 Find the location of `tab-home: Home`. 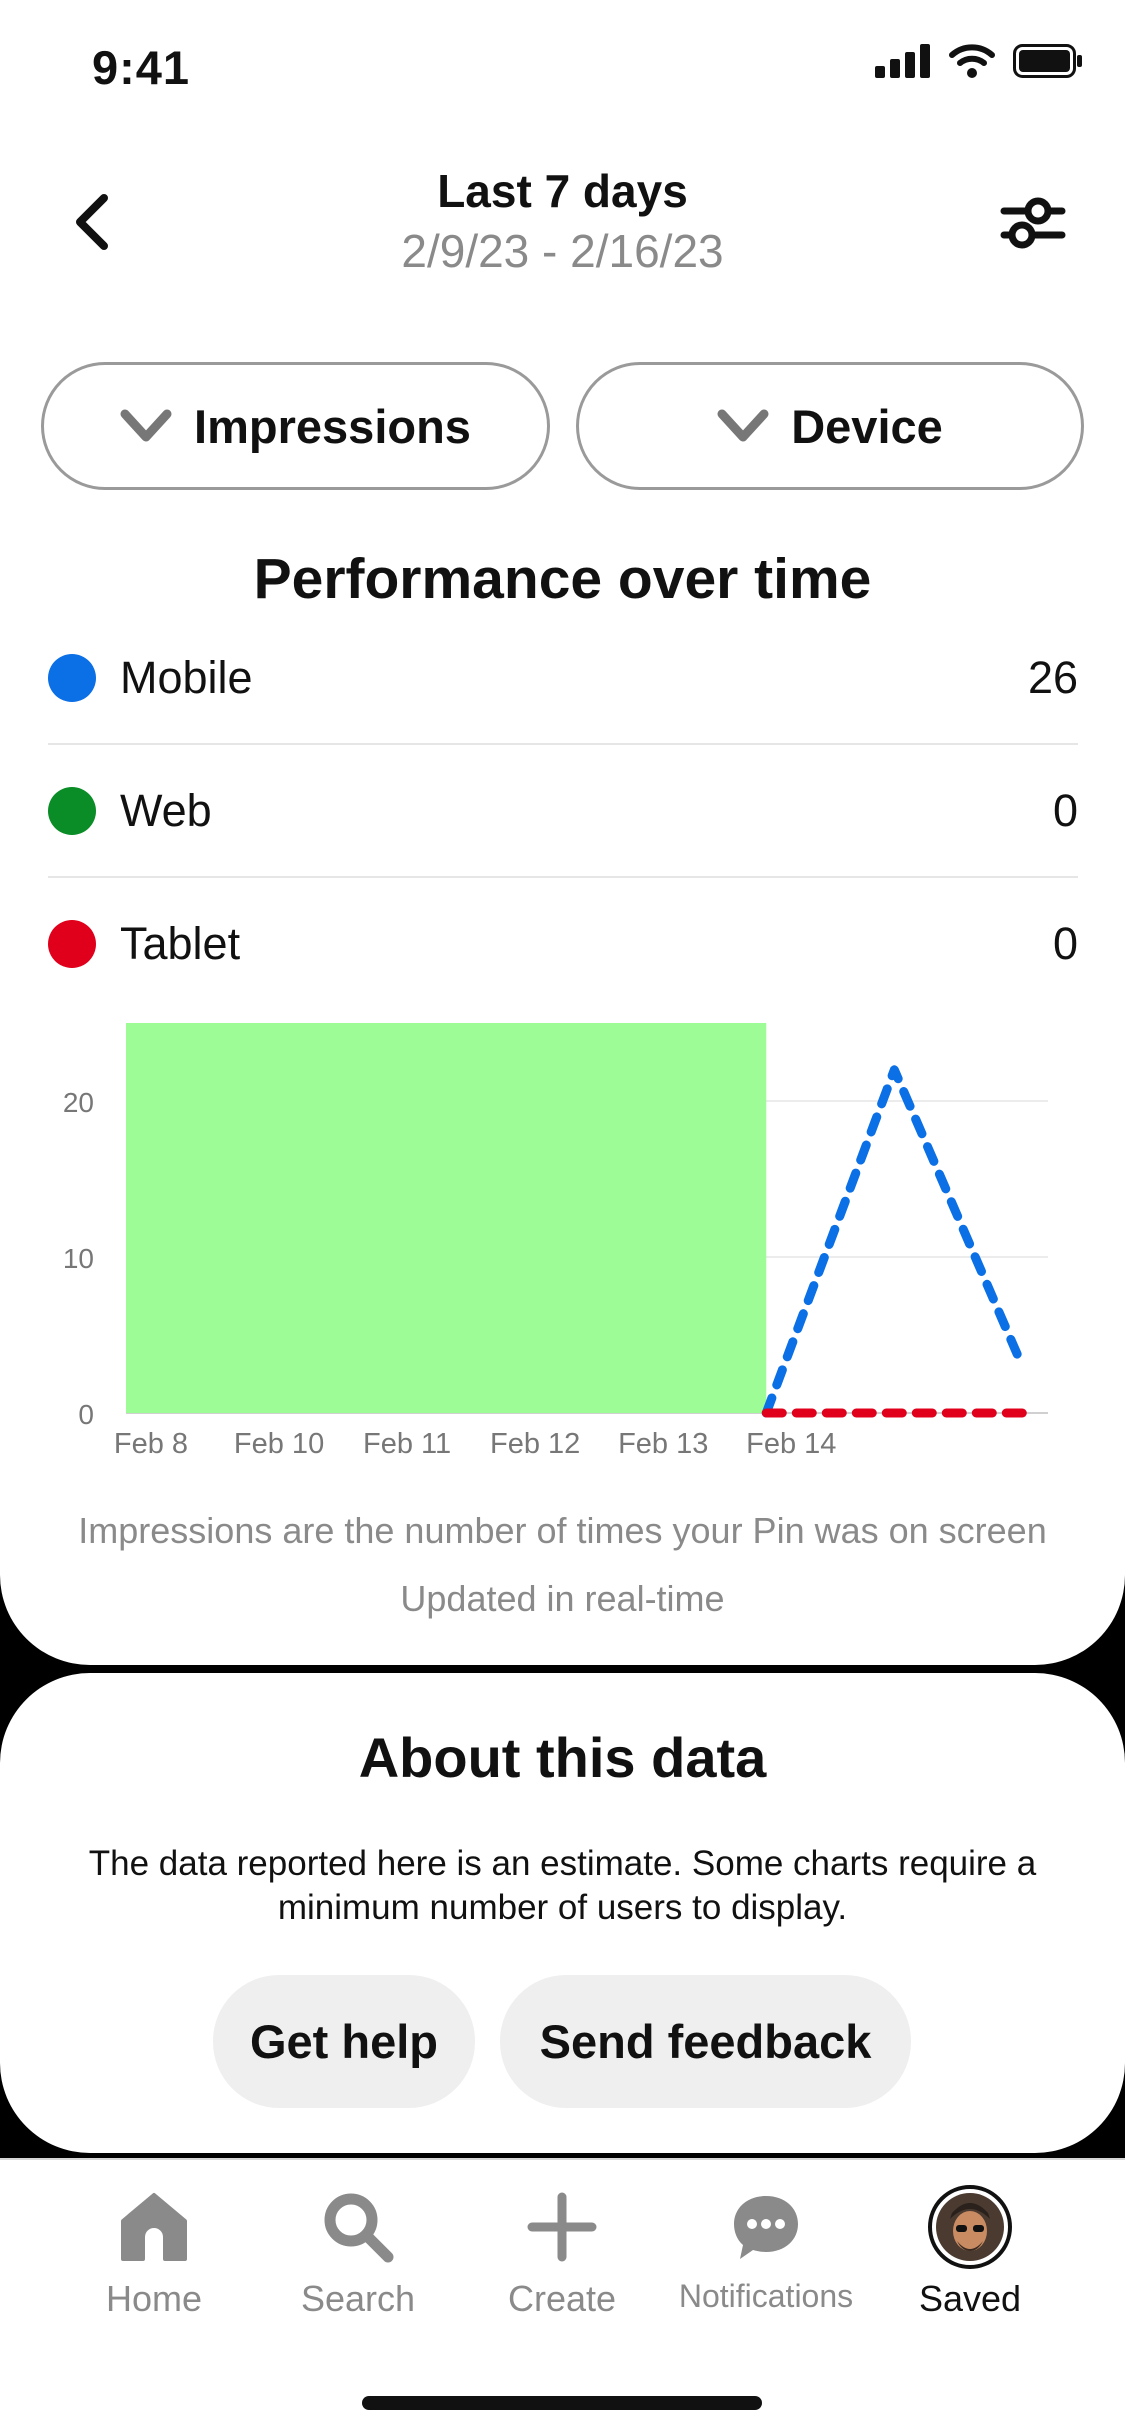

tab-home: Home is located at coordinates (154, 2252).